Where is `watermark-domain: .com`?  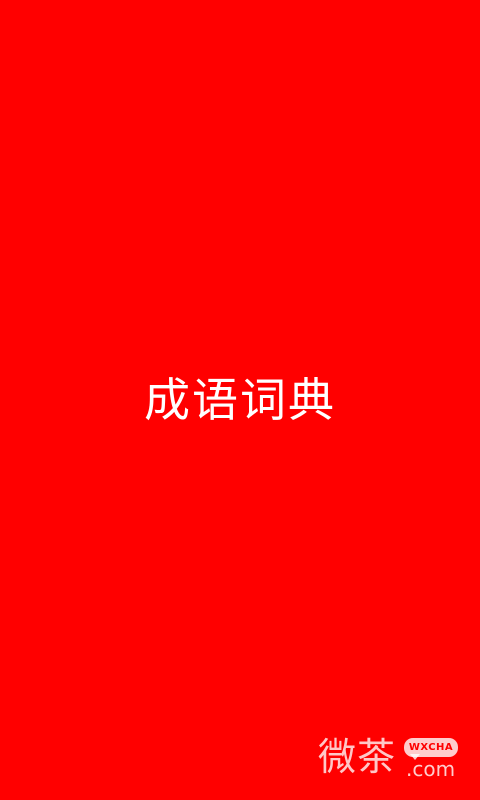
watermark-domain: .com is located at coordinates (431, 769).